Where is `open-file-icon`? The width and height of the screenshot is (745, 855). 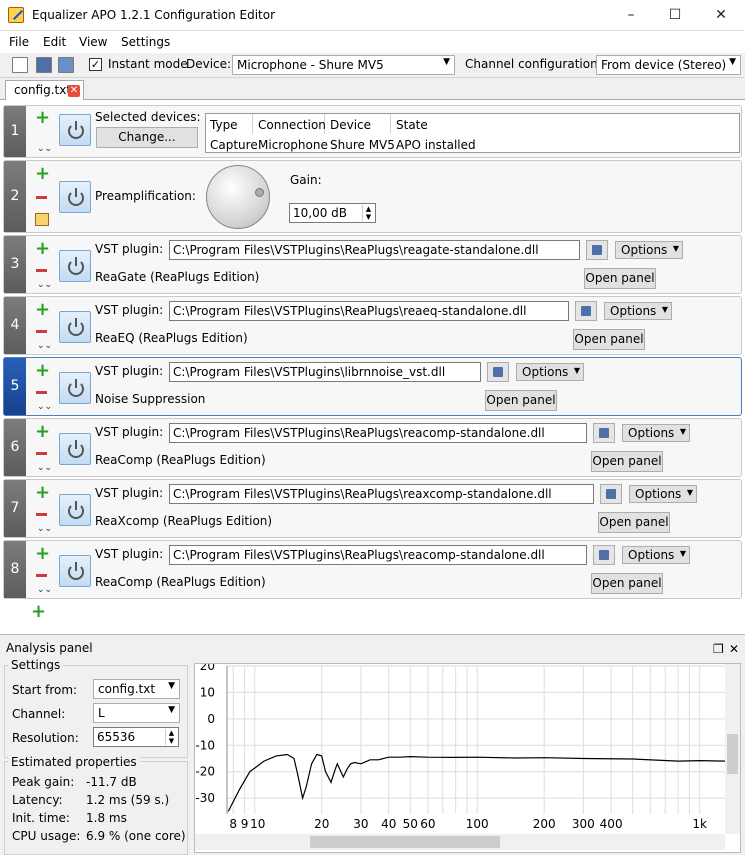 open-file-icon is located at coordinates (44, 65).